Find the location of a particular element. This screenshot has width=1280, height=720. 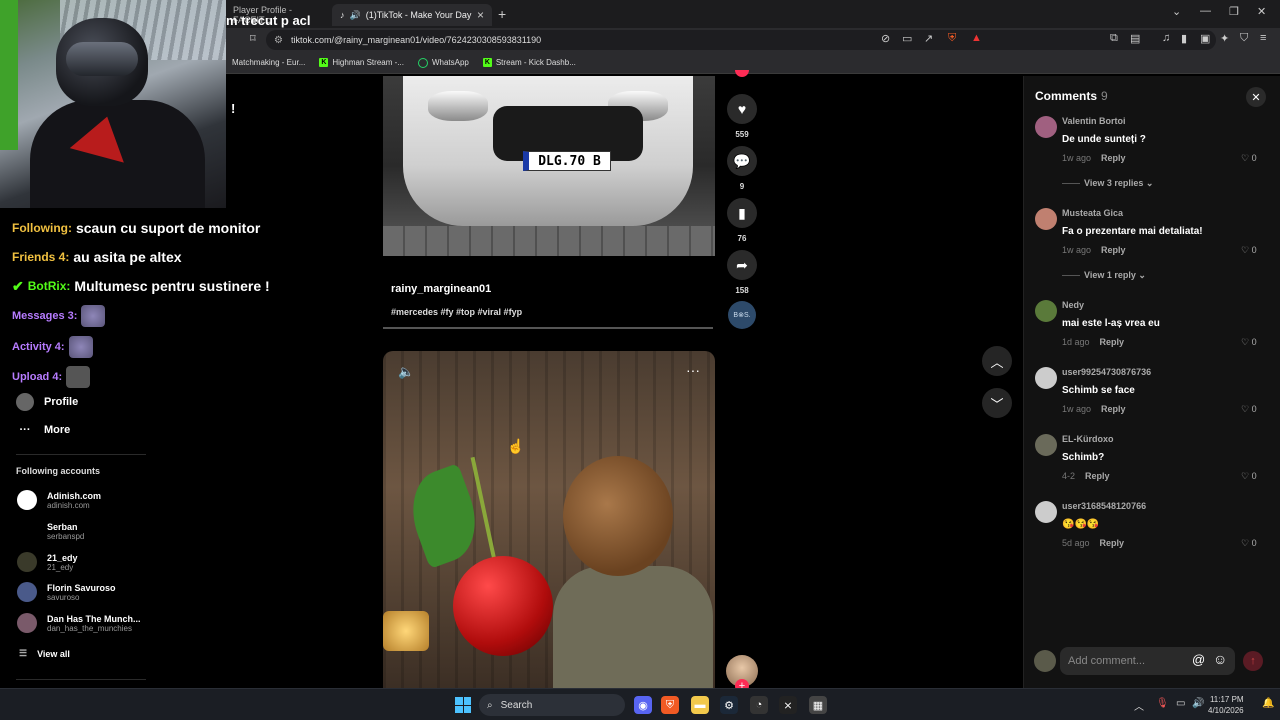

minimize-button: — is located at coordinates (1205, 11).